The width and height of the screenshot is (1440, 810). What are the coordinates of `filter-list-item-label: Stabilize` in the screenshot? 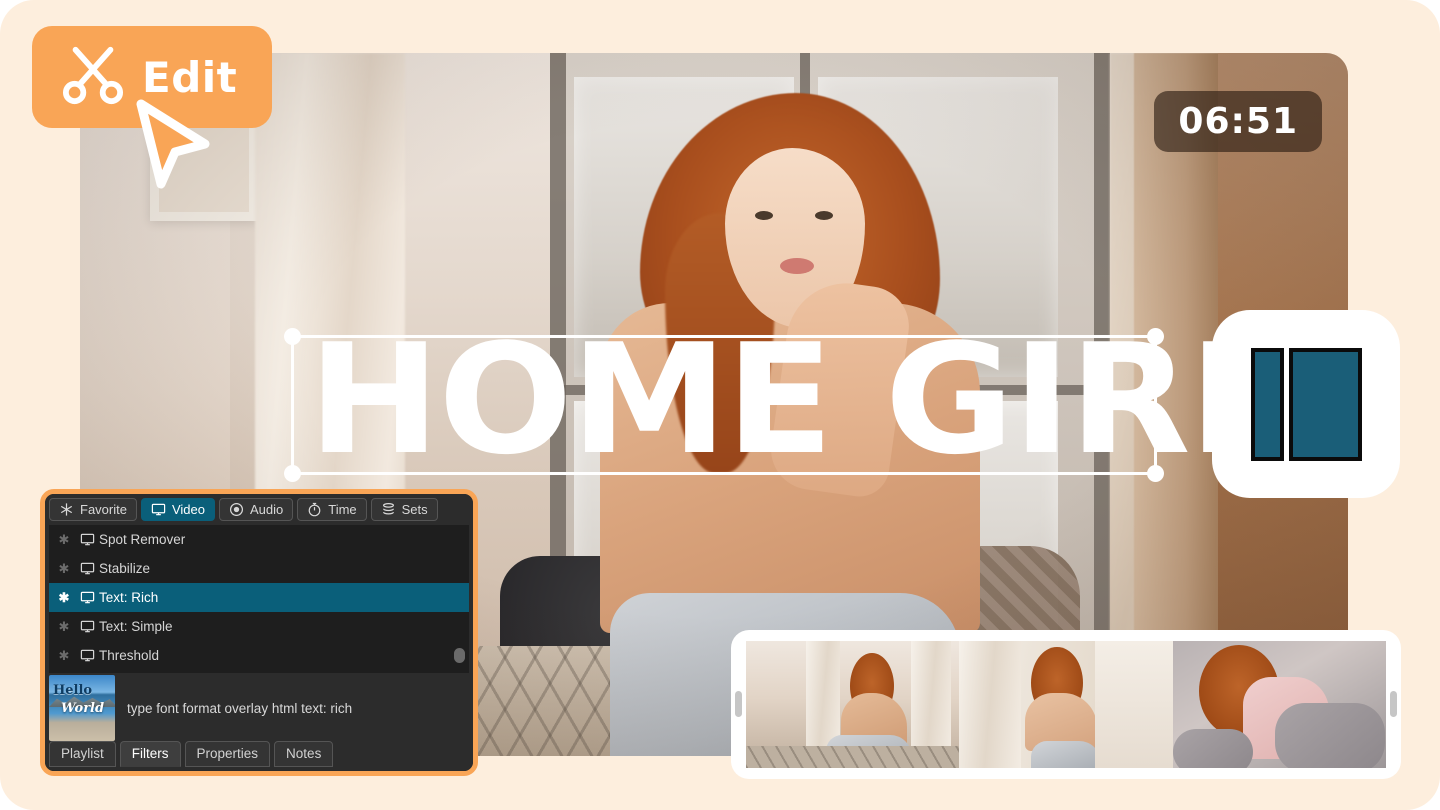 It's located at (125, 568).